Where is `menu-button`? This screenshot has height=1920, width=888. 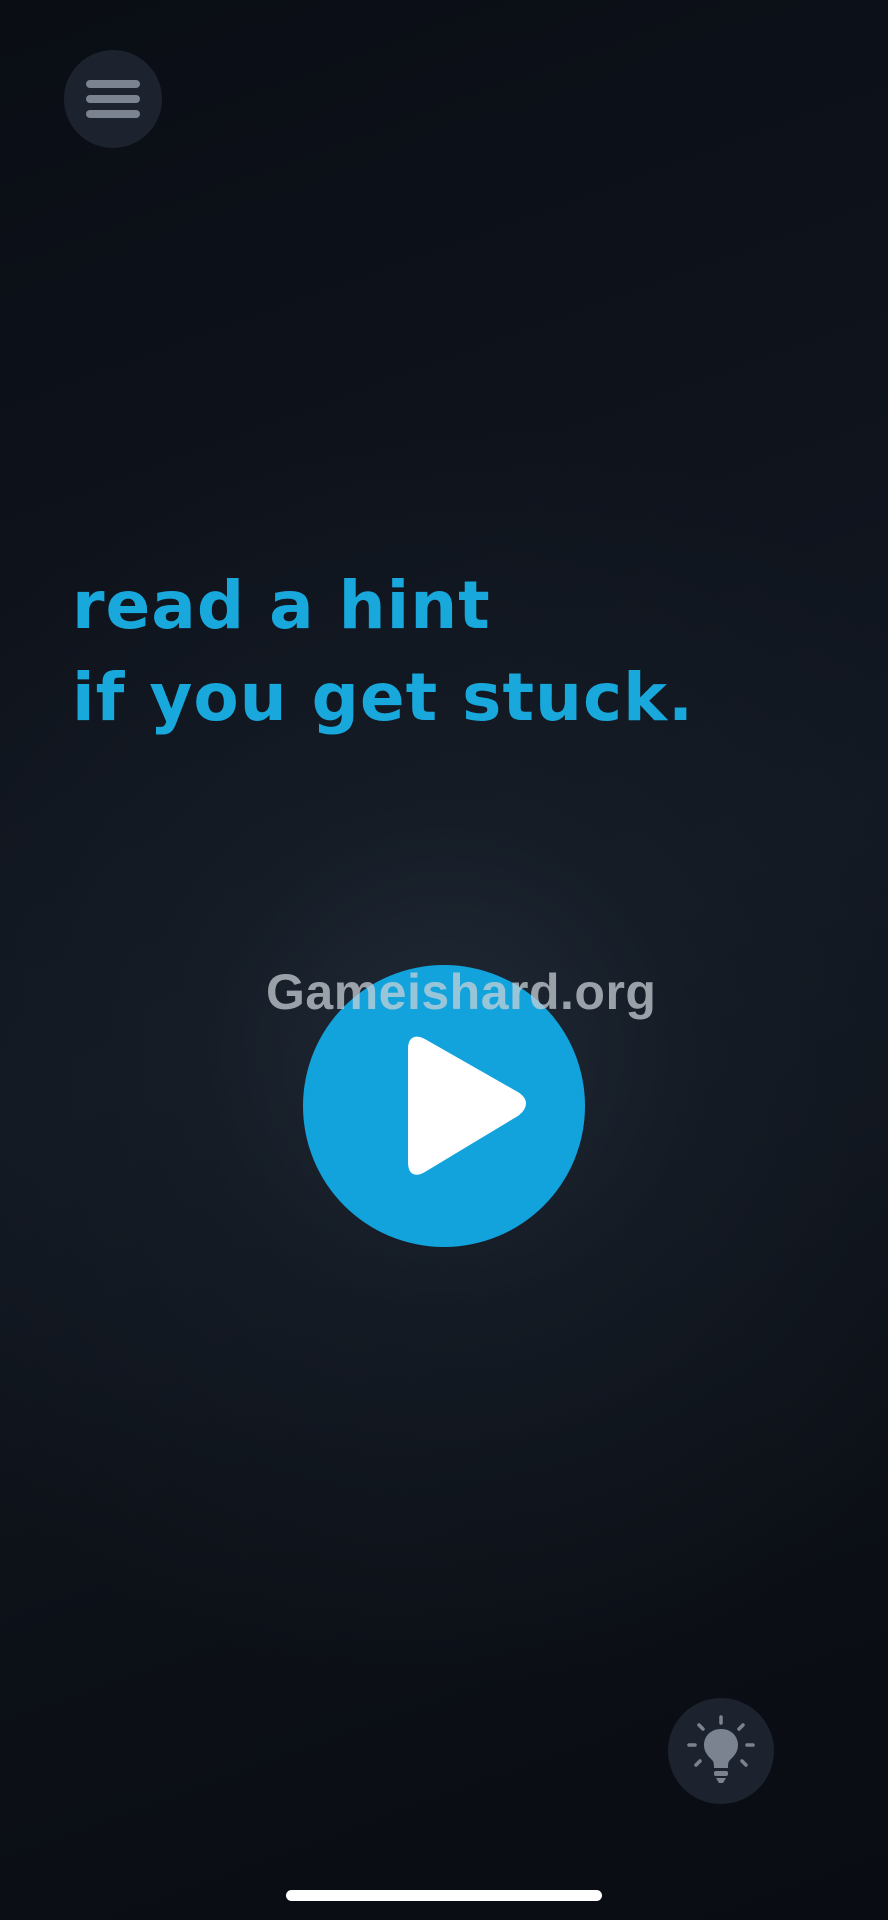
menu-button is located at coordinates (113, 99).